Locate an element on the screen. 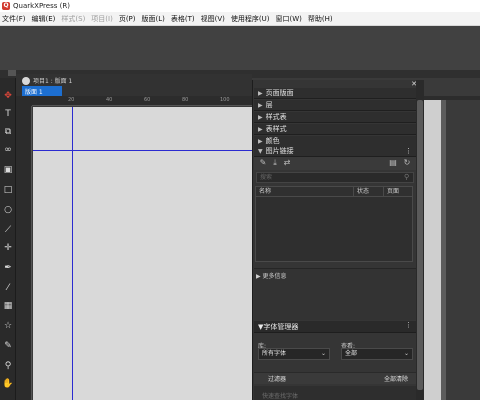 This screenshot has height=400, width=480. menu-layout: 版面(L) is located at coordinates (153, 19).